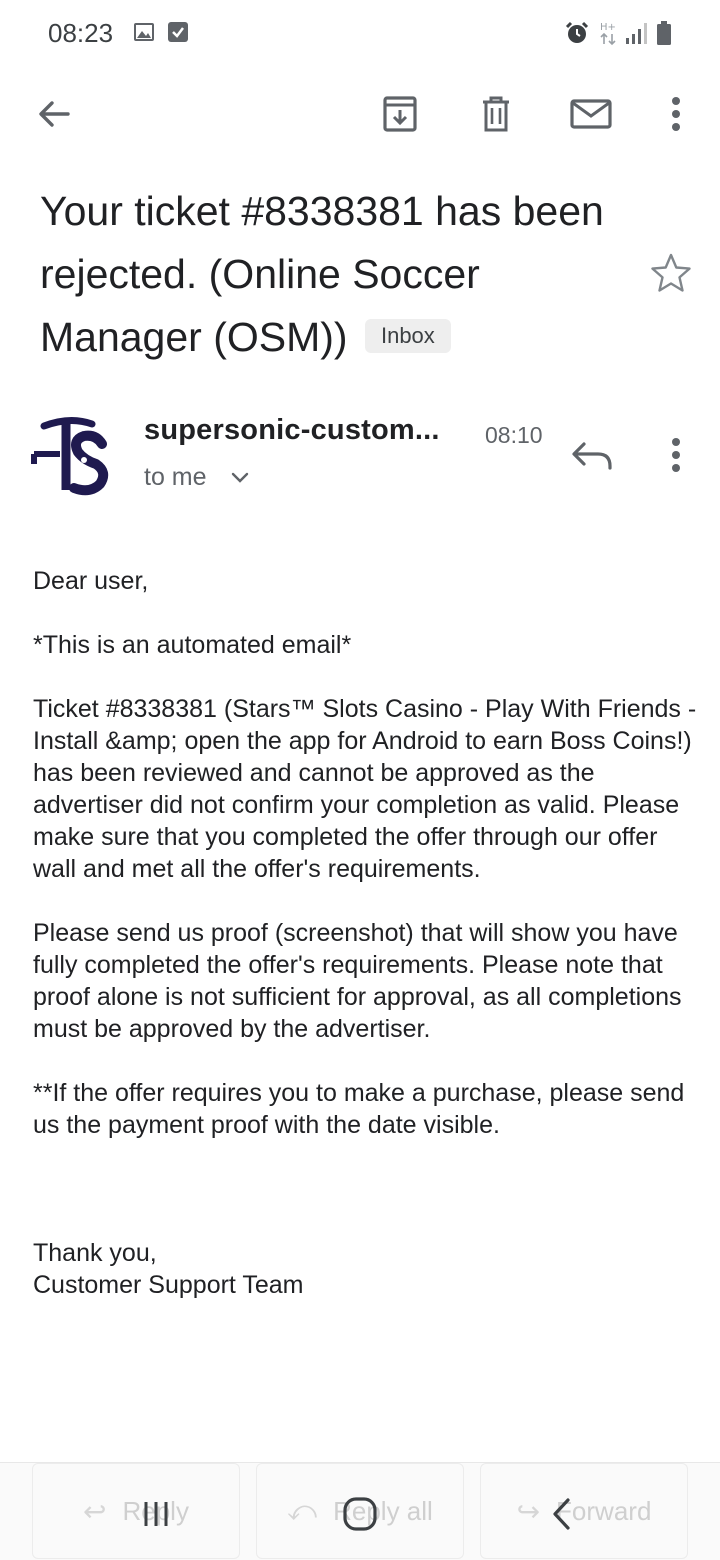 The image size is (720, 1560). Describe the element at coordinates (407, 336) in the screenshot. I see `inbox-label-badge: Inbox` at that location.